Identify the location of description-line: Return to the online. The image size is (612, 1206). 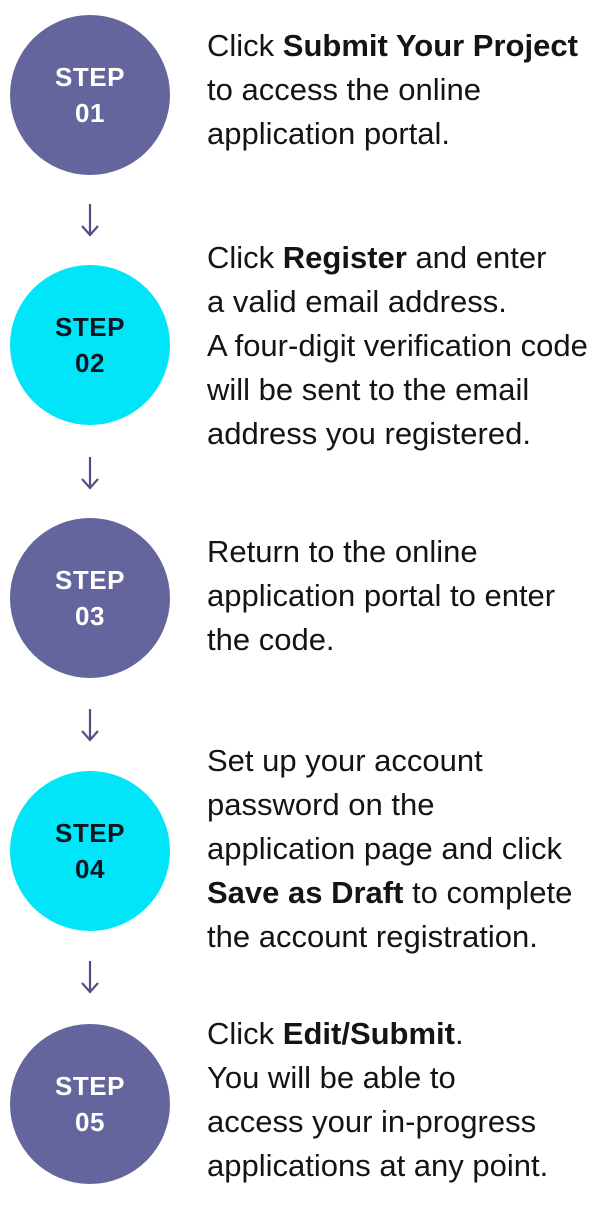
(409, 552).